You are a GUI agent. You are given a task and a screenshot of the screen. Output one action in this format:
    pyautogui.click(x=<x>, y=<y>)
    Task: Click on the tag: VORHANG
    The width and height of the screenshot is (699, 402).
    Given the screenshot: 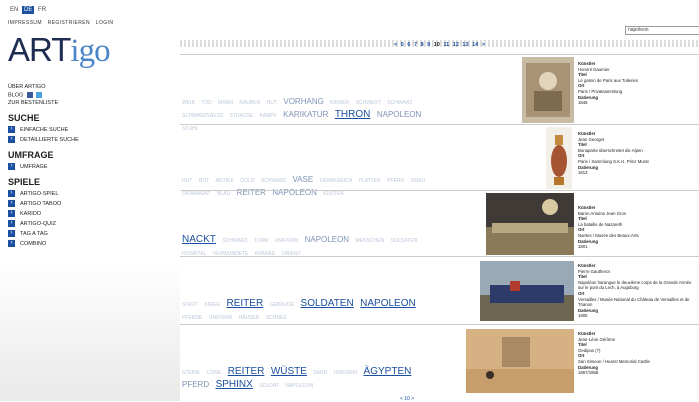 What is the action you would take?
    pyautogui.click(x=303, y=101)
    